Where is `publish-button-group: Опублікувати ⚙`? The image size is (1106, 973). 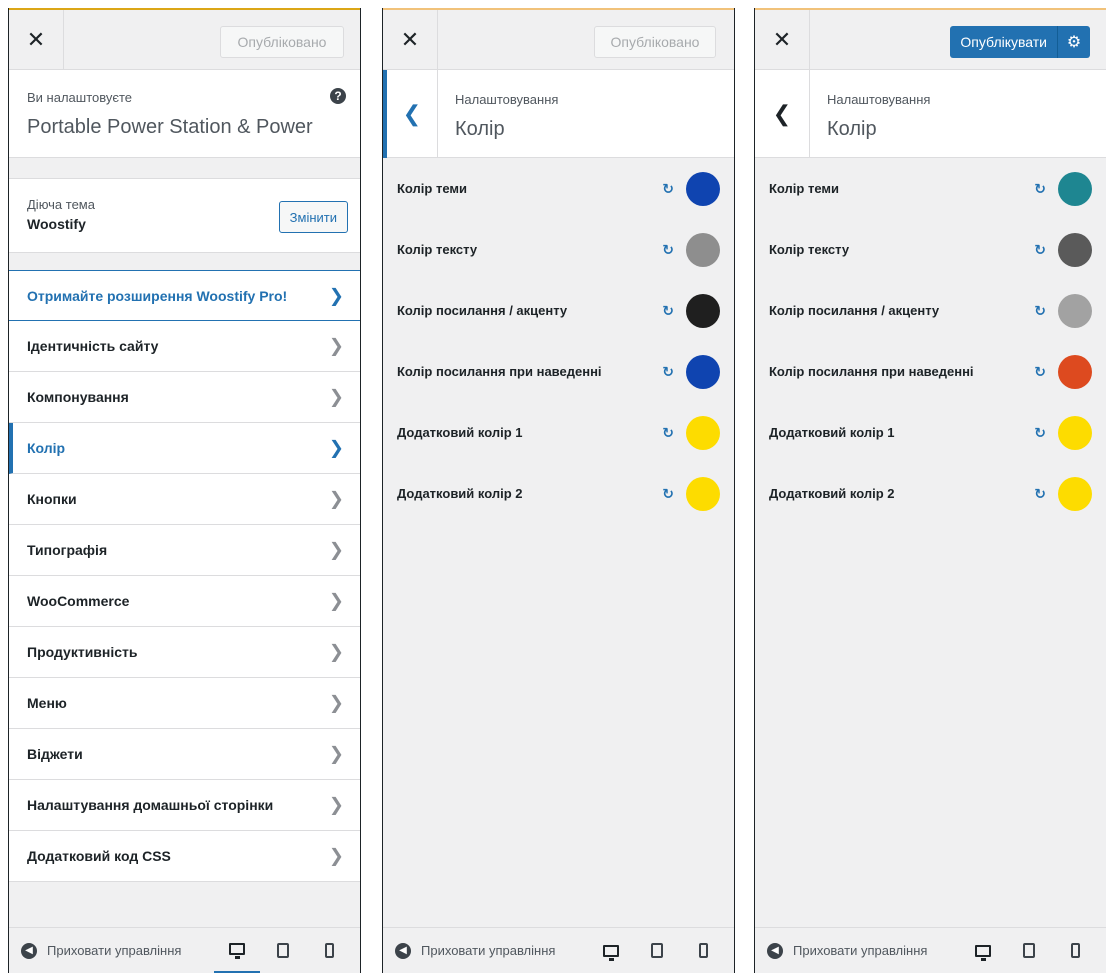
publish-button-group: Опублікувати ⚙ is located at coordinates (1020, 42).